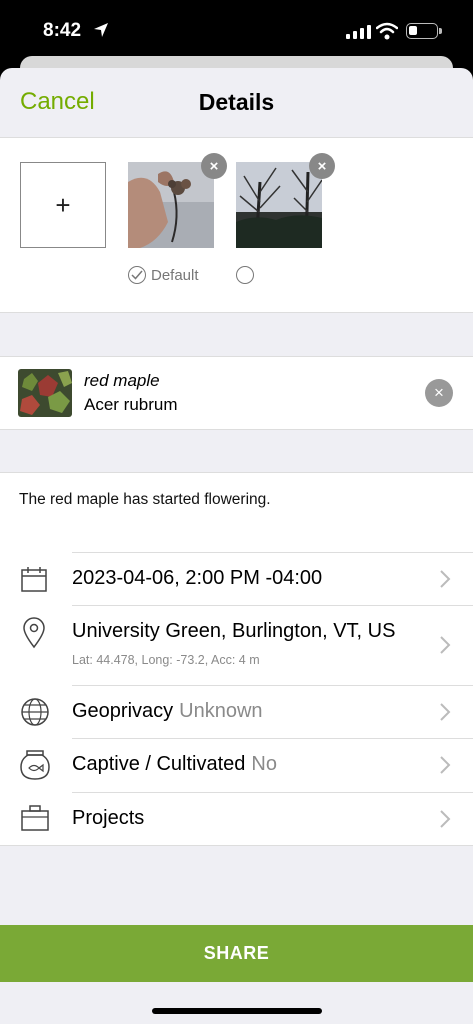 The image size is (473, 1024). What do you see at coordinates (197, 578) in the screenshot?
I see `date-value: 2023-04-06, 2:00 PM -04:00` at bounding box center [197, 578].